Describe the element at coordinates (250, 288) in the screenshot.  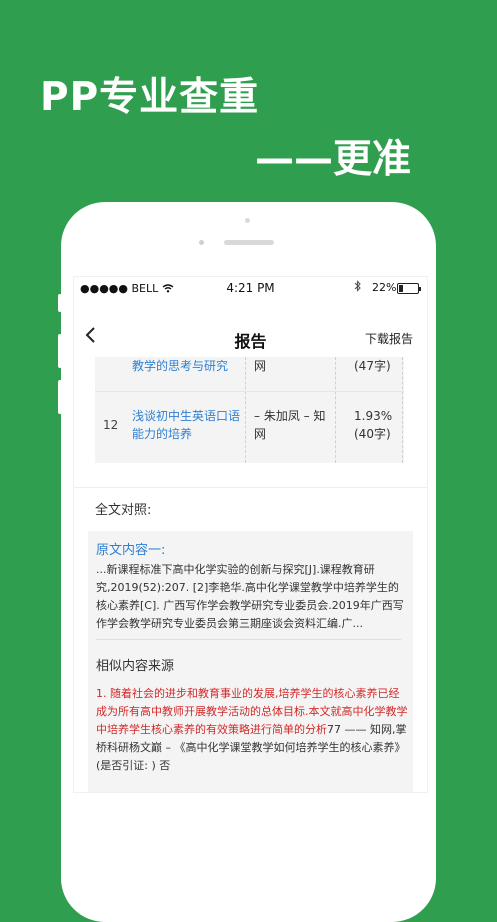
I see `status-bar: ●●●●● BELL 4:21 PM 22%` at that location.